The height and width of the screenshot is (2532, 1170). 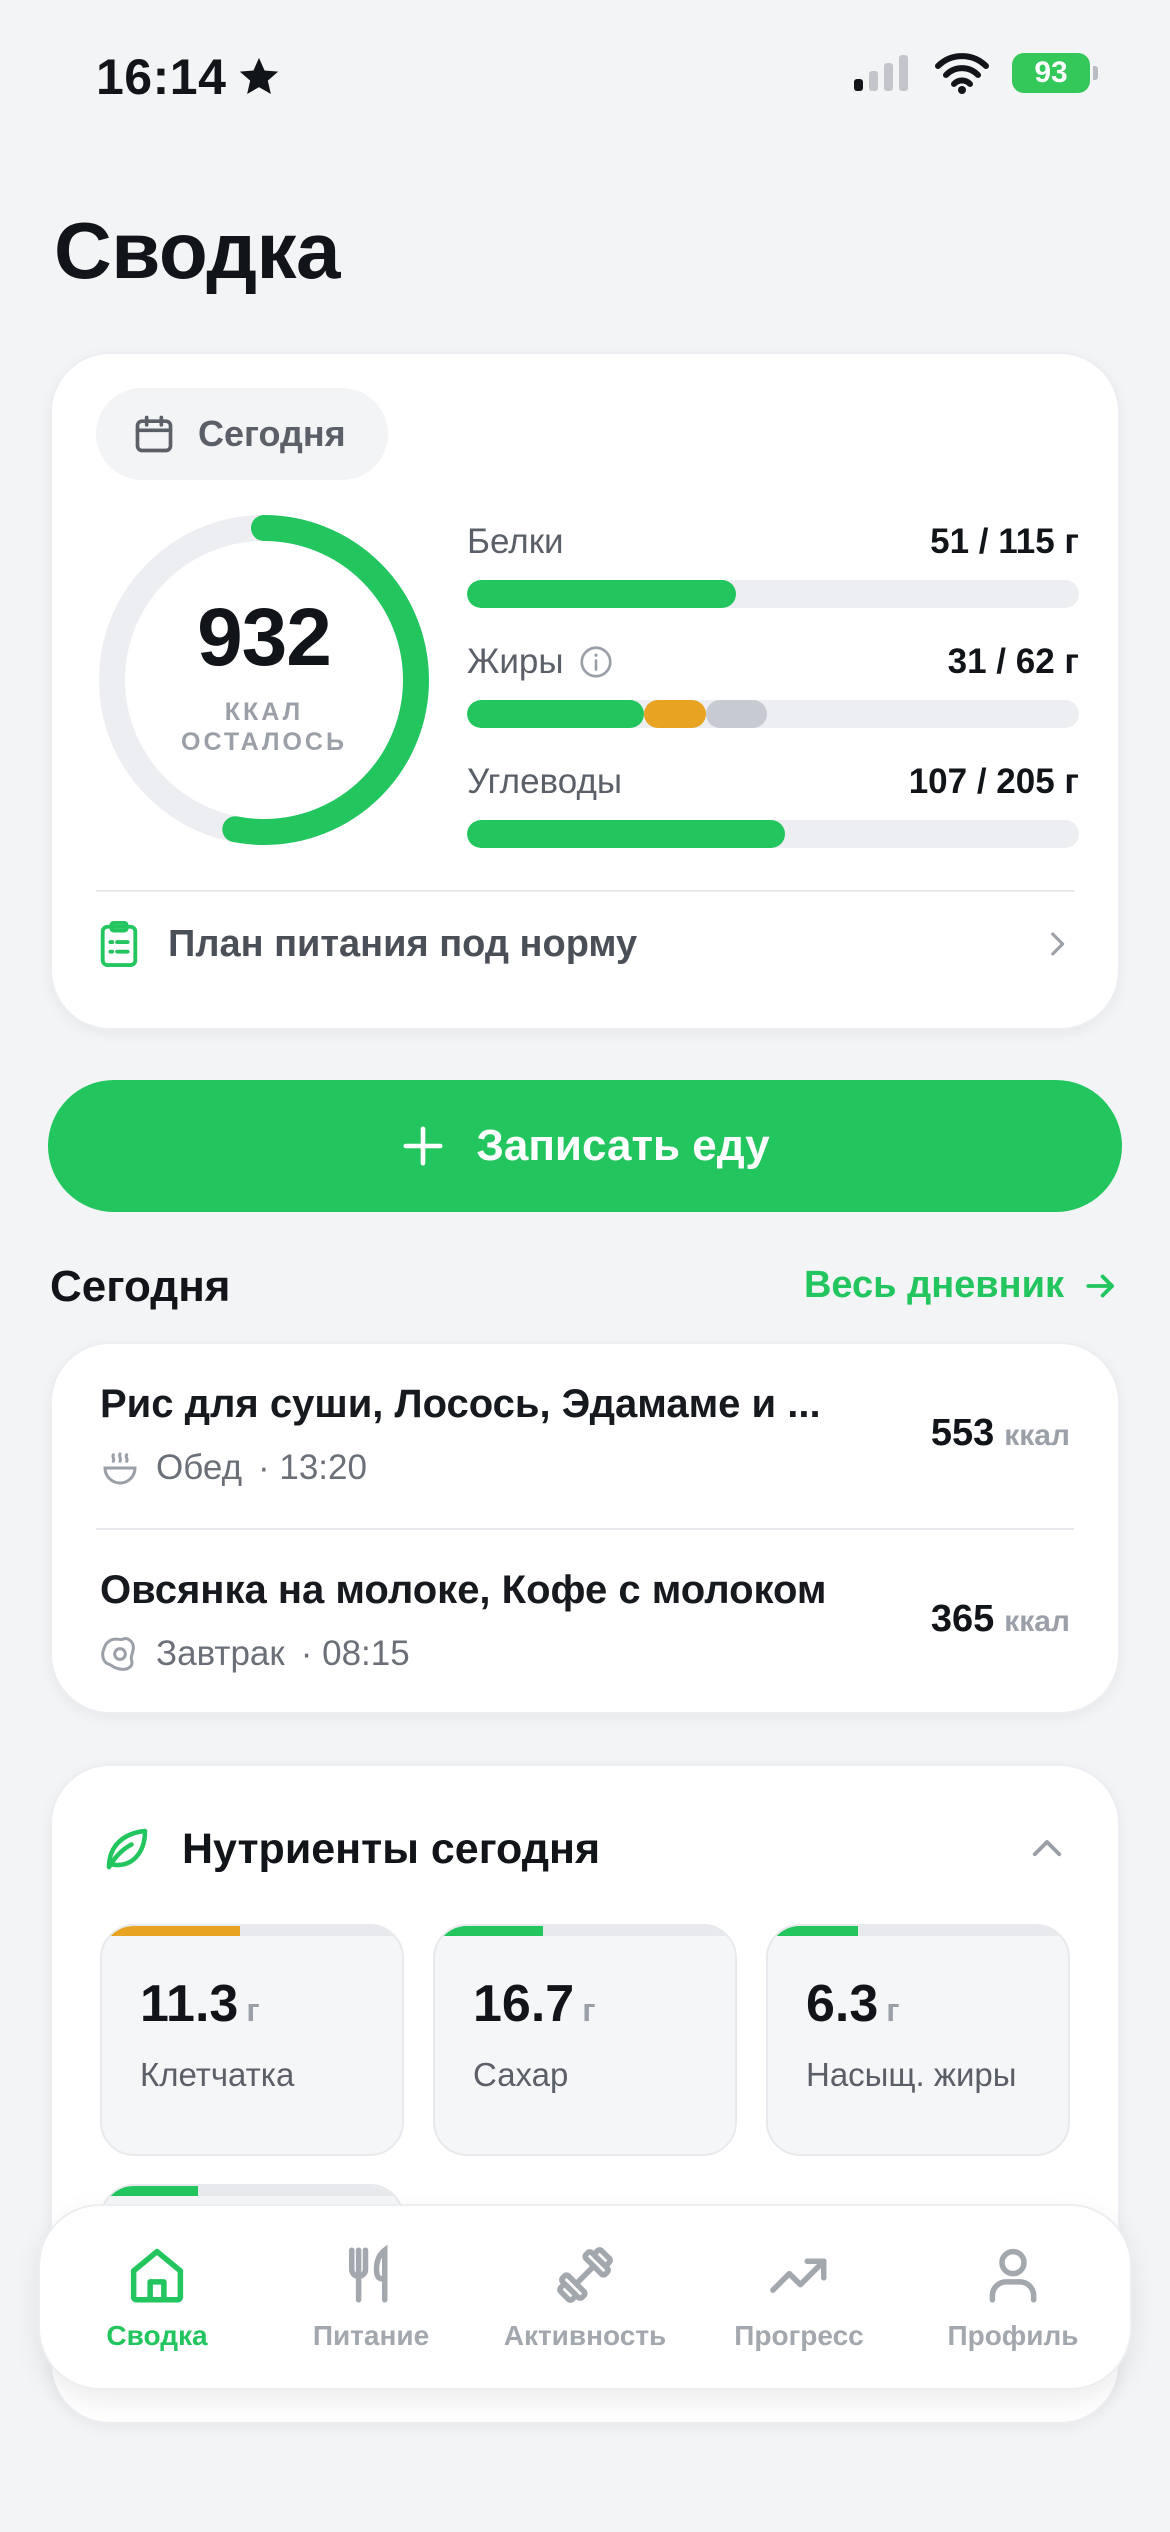 I want to click on today-section-title: Сегодня, so click(x=140, y=1286).